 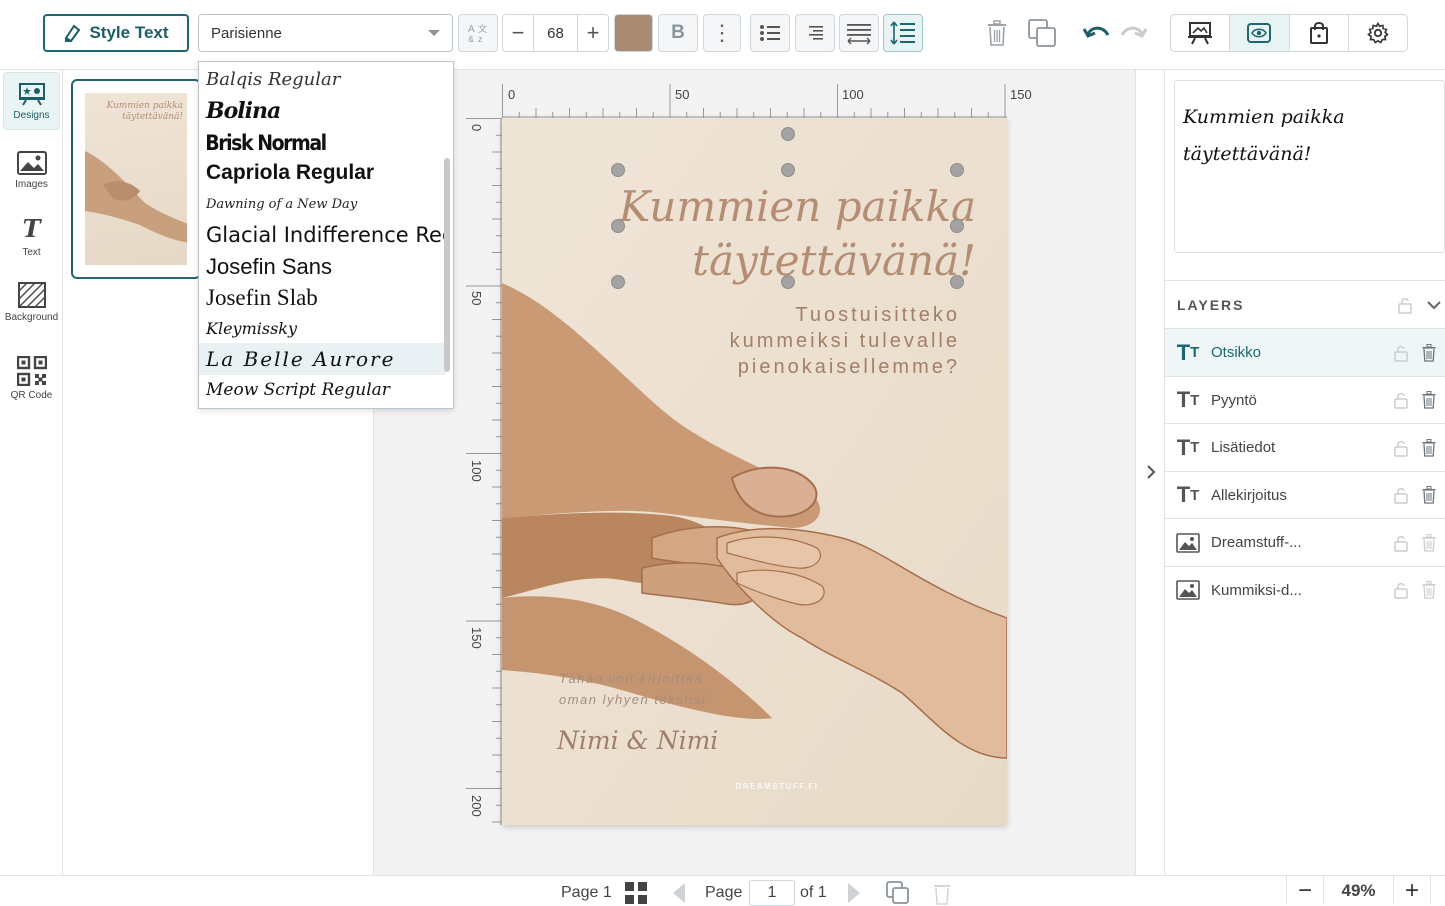 I want to click on rail-item-background: Background, so click(x=31, y=302).